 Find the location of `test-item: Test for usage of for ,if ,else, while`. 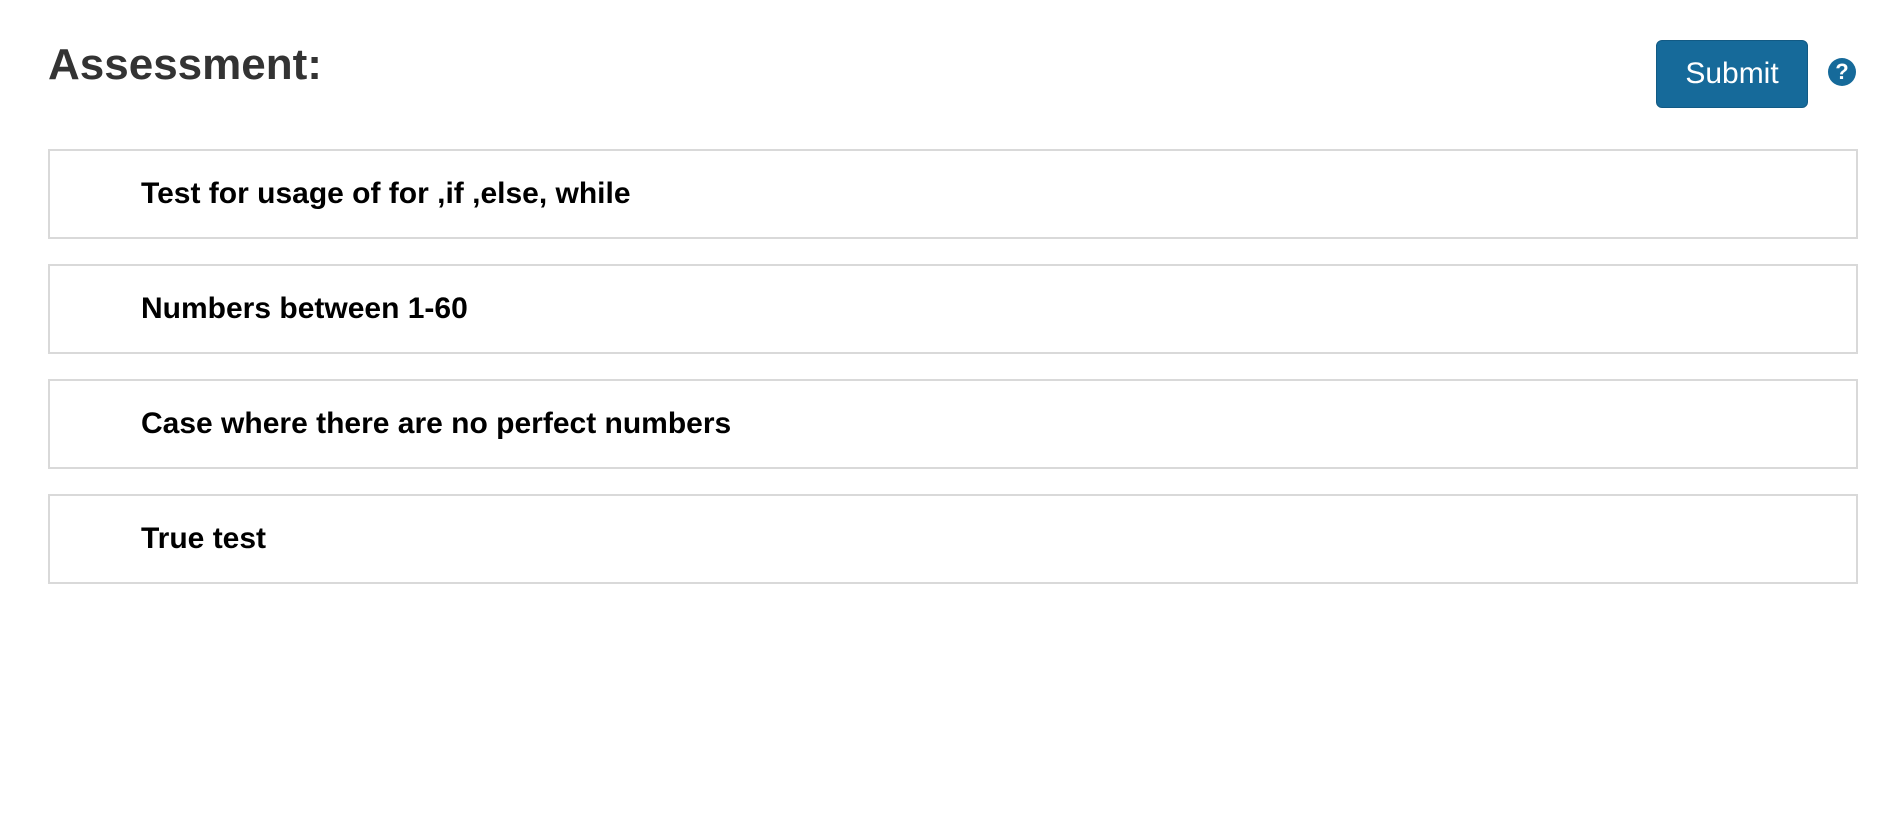

test-item: Test for usage of for ,if ,else, while is located at coordinates (953, 194).